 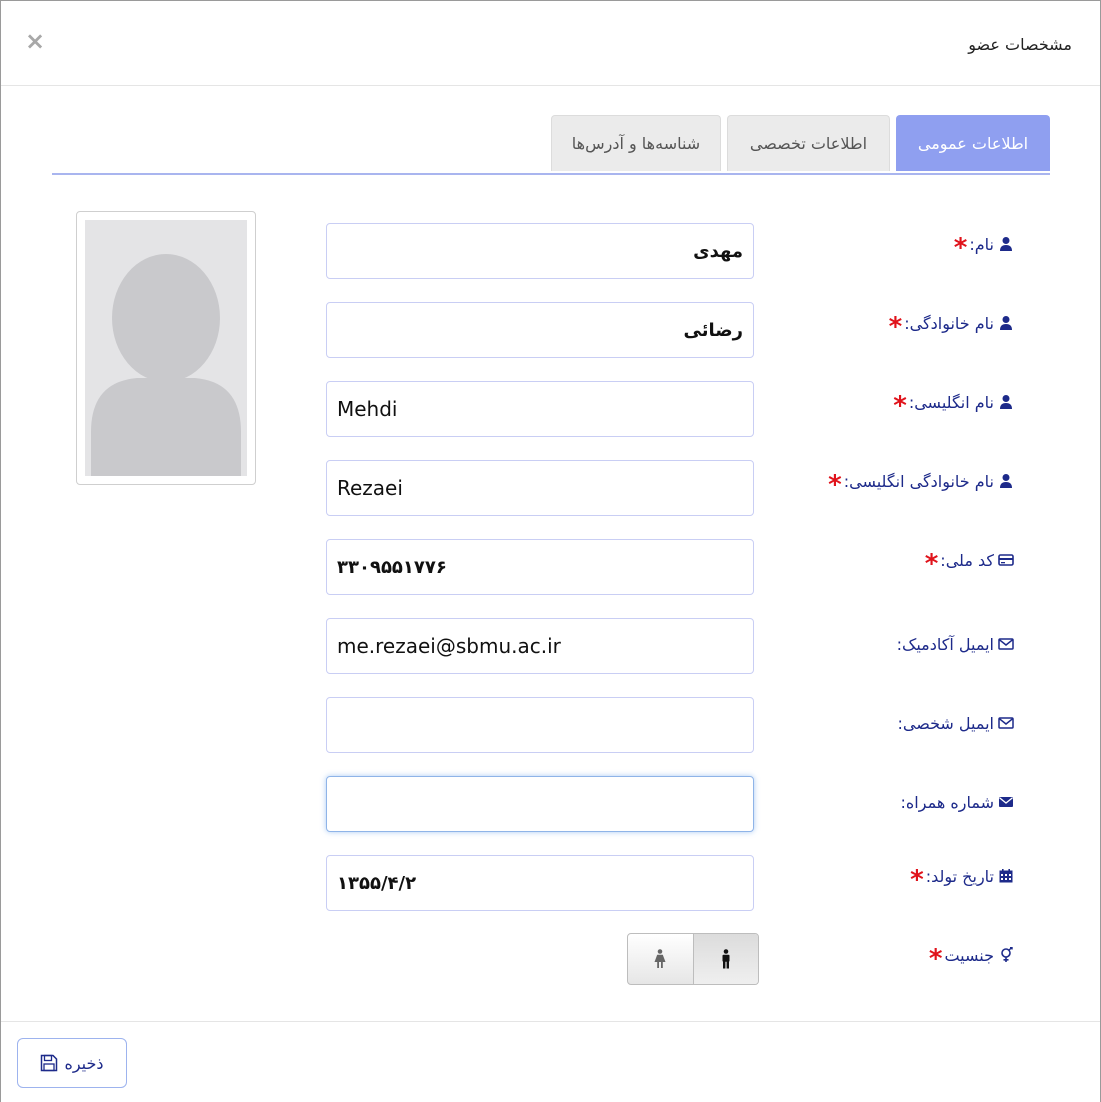 I want to click on gender-toggle, so click(x=693, y=959).